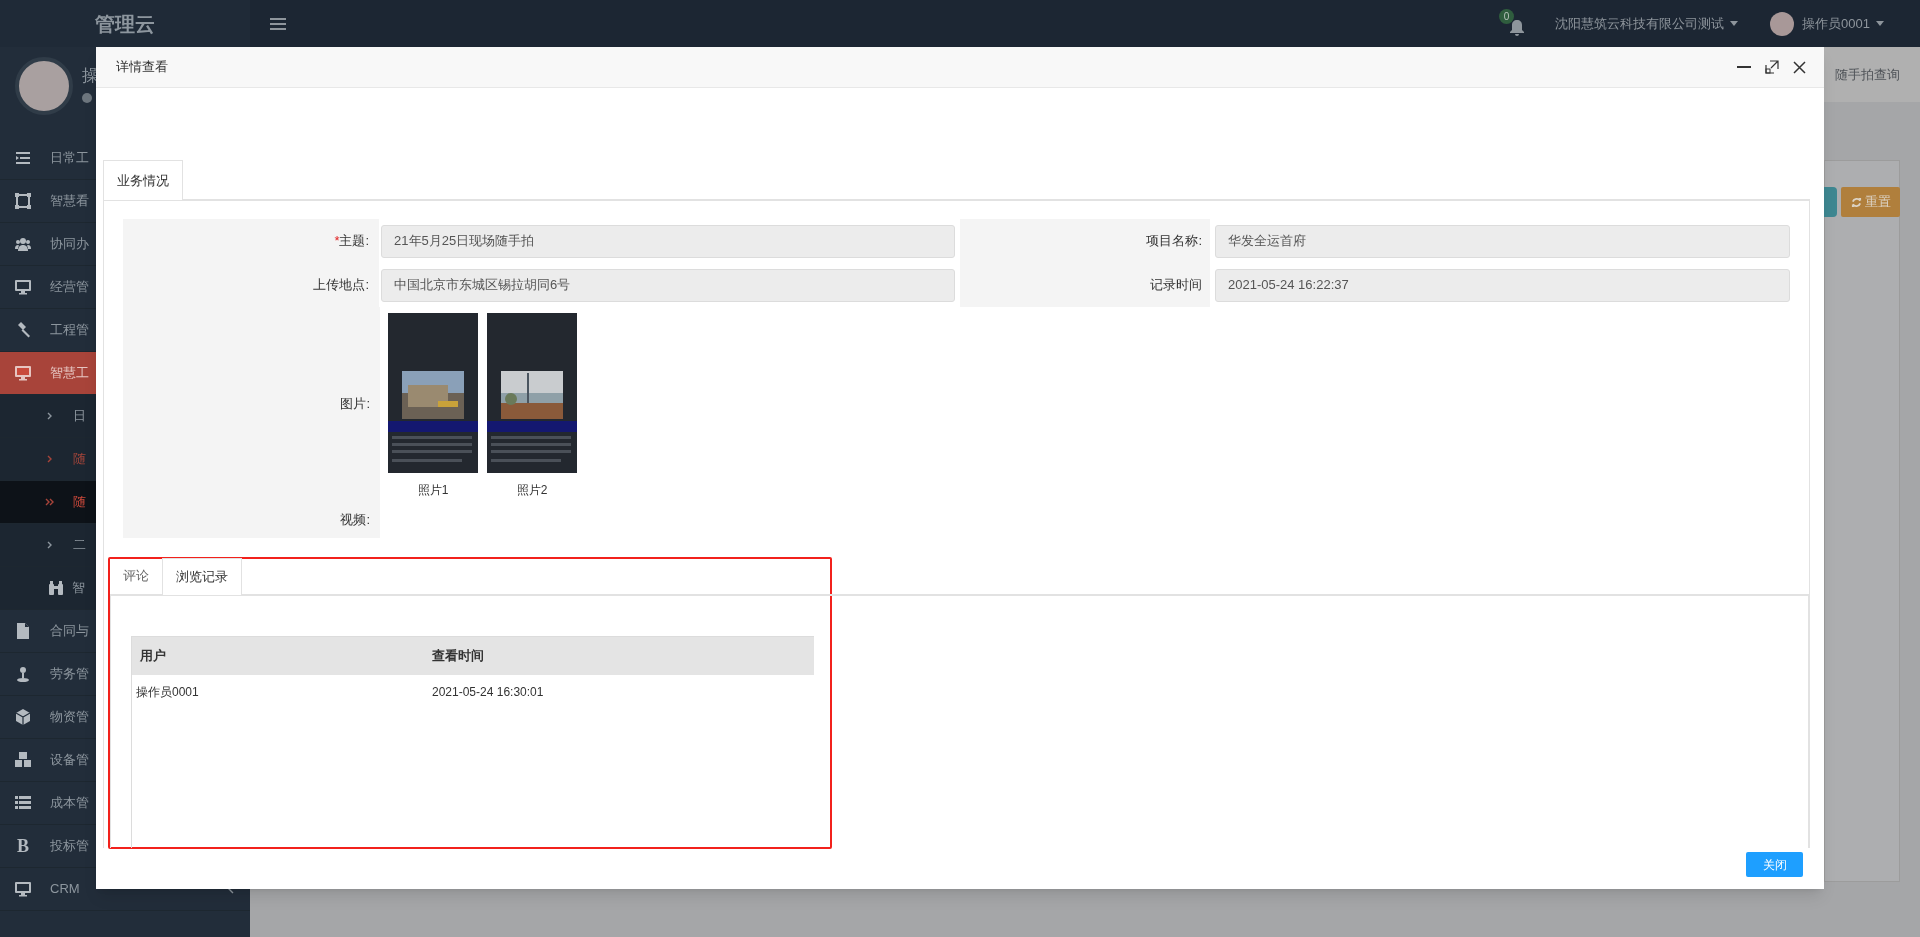 This screenshot has height=937, width=1920. I want to click on input-field: 2021-05-24 16:22:37, so click(1502, 285).